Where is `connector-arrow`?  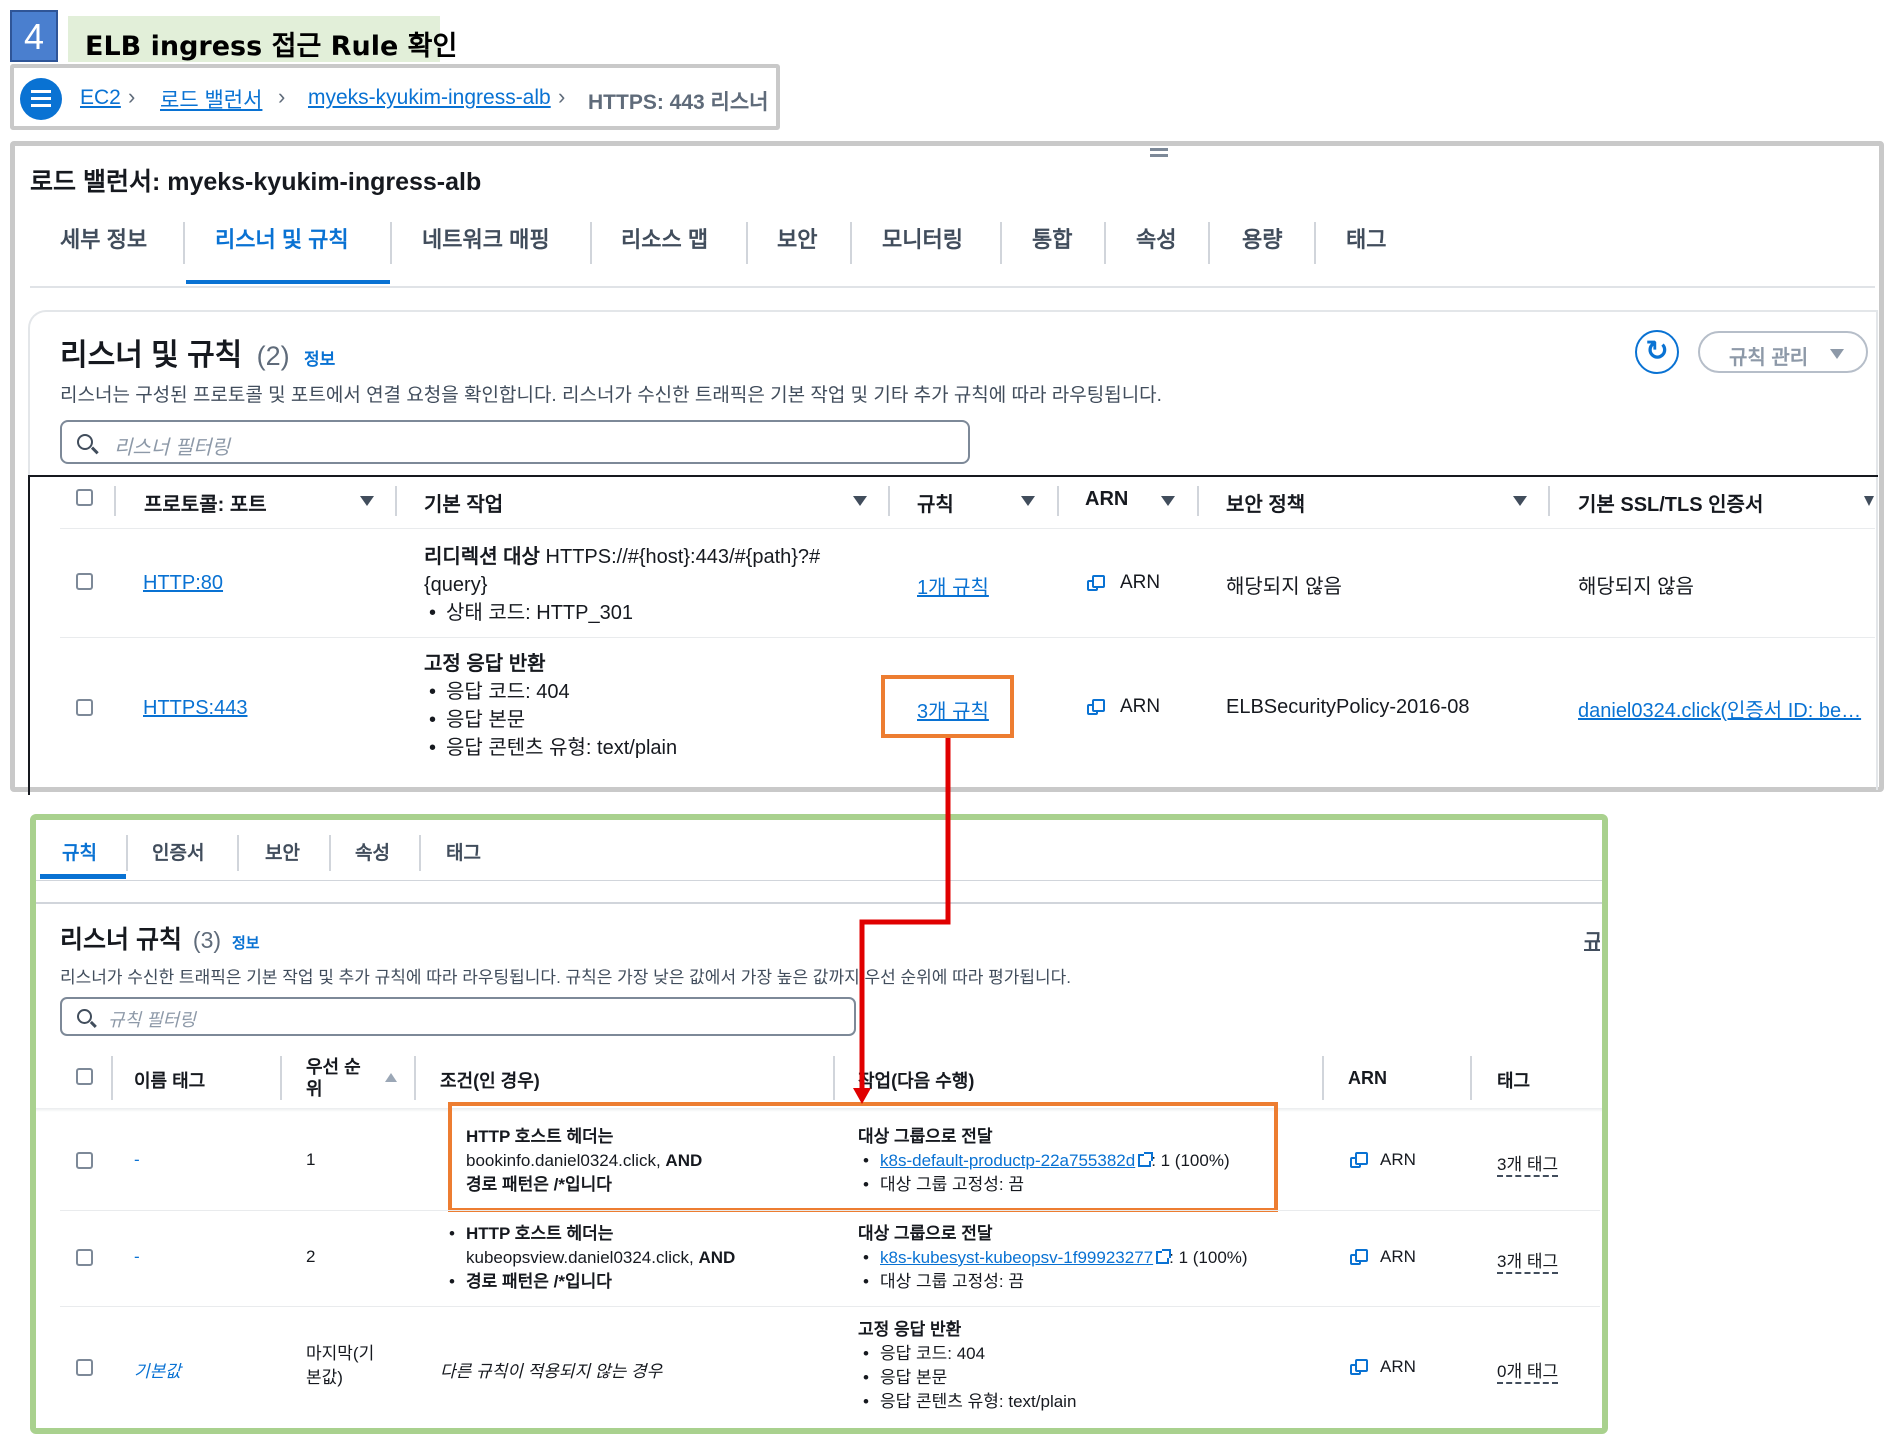 connector-arrow is located at coordinates (902, 921).